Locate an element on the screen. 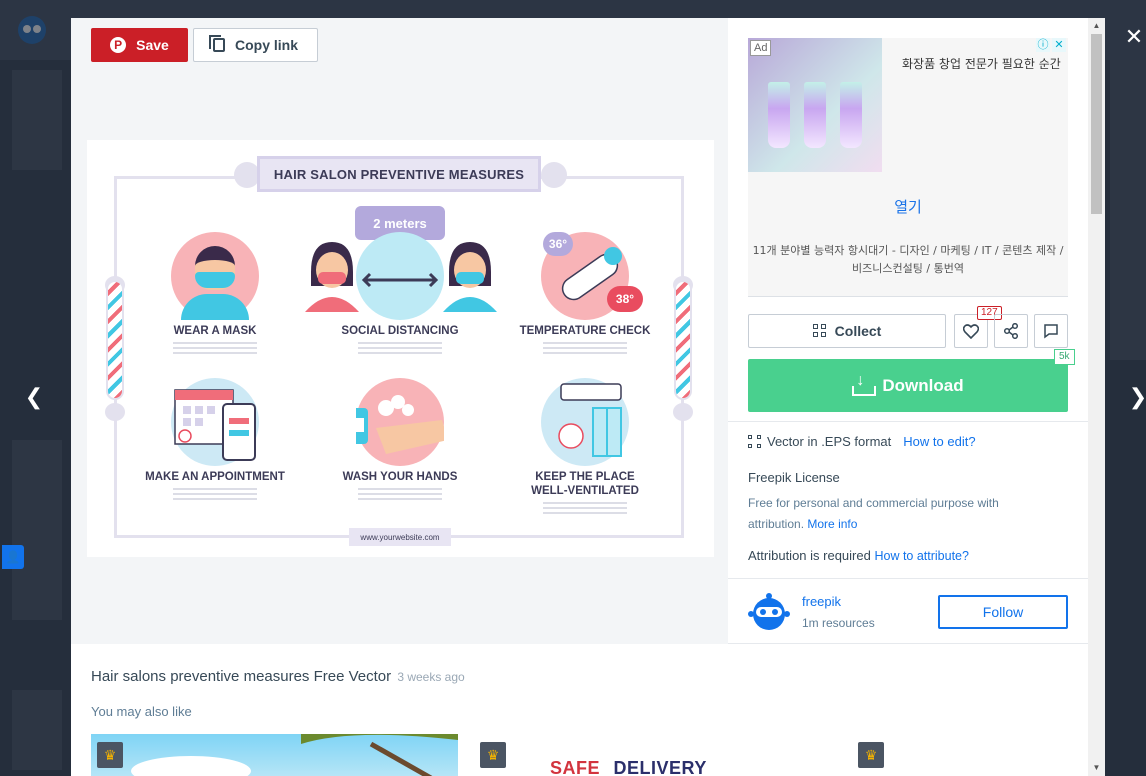 Image resolution: width=1146 pixels, height=776 pixels. person-right-illustration is located at coordinates (470, 277).